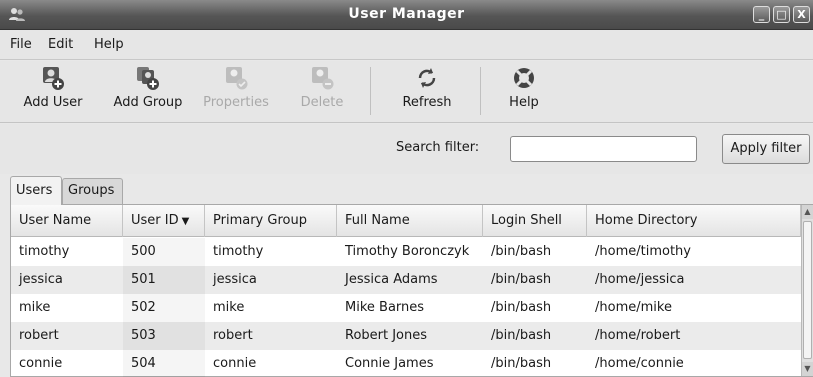  Describe the element at coordinates (643, 251) in the screenshot. I see `cell-home-directory: /home/timothy` at that location.